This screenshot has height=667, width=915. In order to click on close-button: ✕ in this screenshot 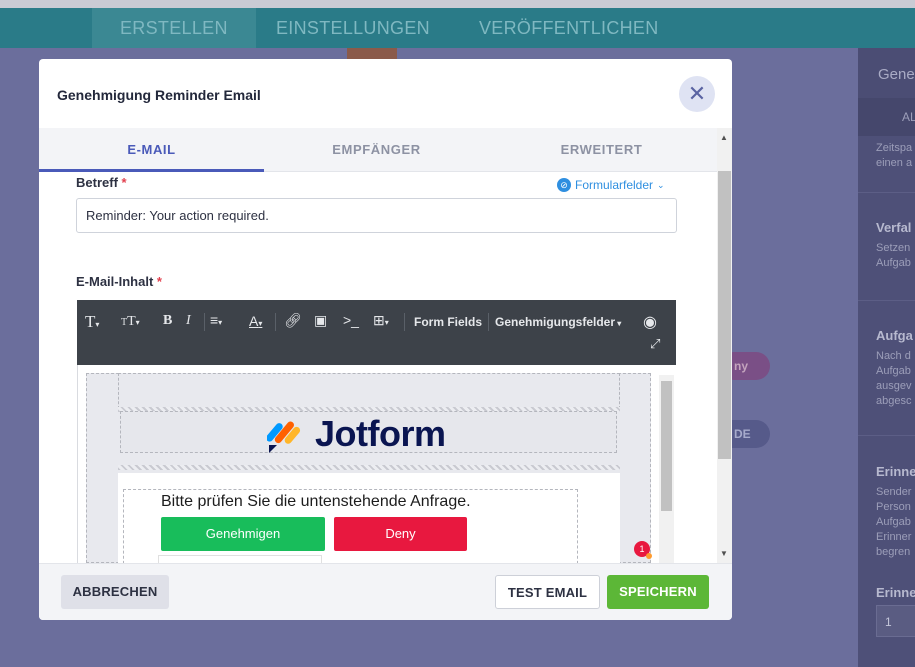, I will do `click(697, 94)`.